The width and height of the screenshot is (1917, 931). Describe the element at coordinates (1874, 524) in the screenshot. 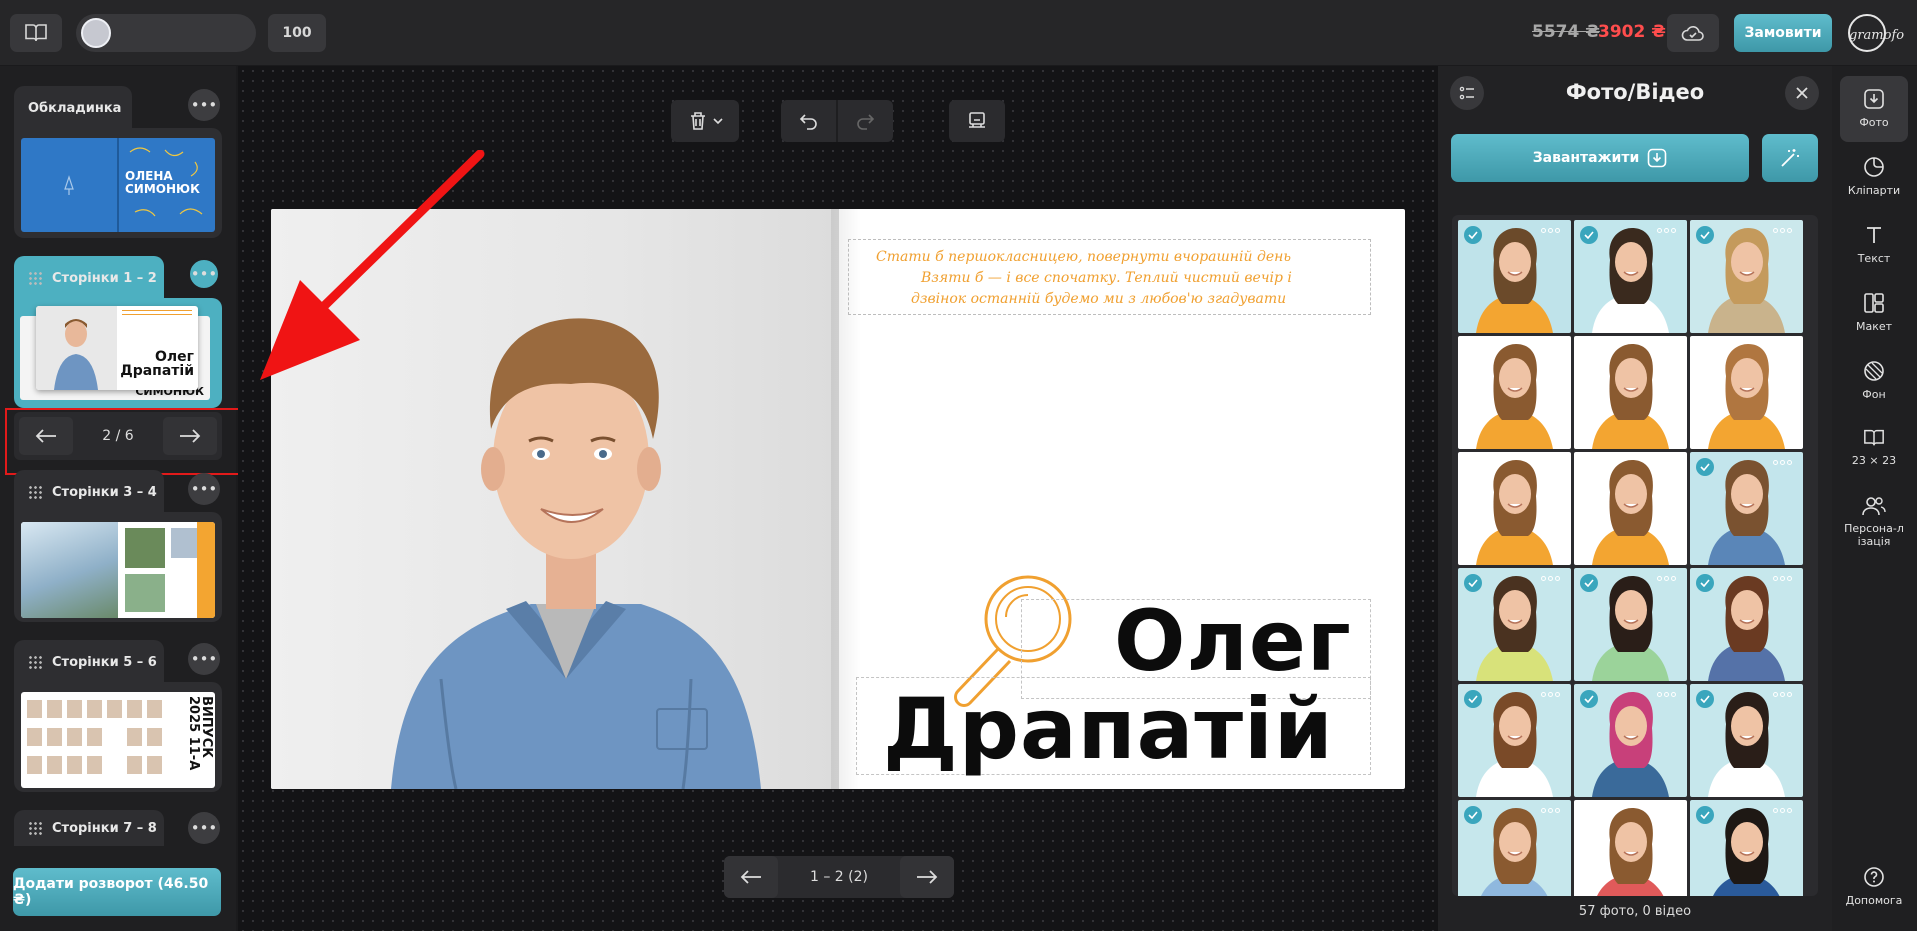

I see `rail-personalization: Персона-лізація` at that location.